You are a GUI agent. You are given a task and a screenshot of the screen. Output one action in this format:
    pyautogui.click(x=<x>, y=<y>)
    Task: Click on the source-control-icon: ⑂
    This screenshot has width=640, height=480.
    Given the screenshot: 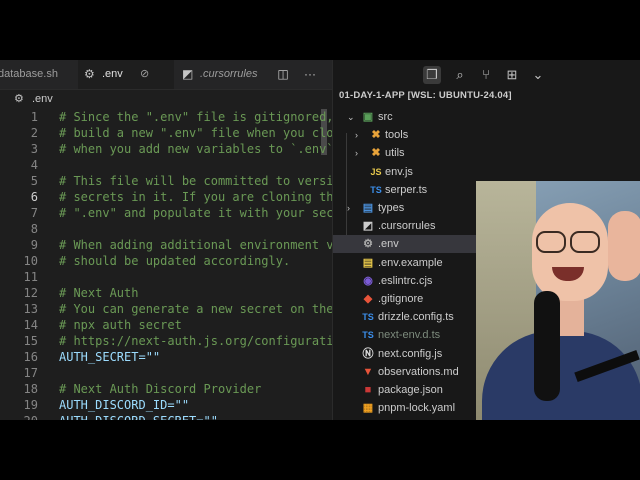 What is the action you would take?
    pyautogui.click(x=486, y=75)
    